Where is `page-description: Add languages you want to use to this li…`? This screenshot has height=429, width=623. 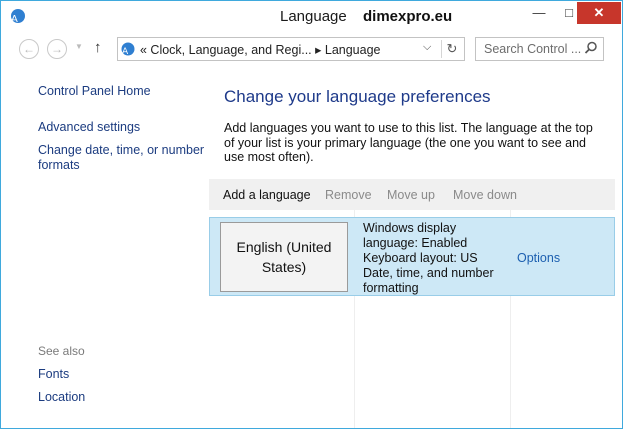
page-description: Add languages you want to use to this li… is located at coordinates (408, 142).